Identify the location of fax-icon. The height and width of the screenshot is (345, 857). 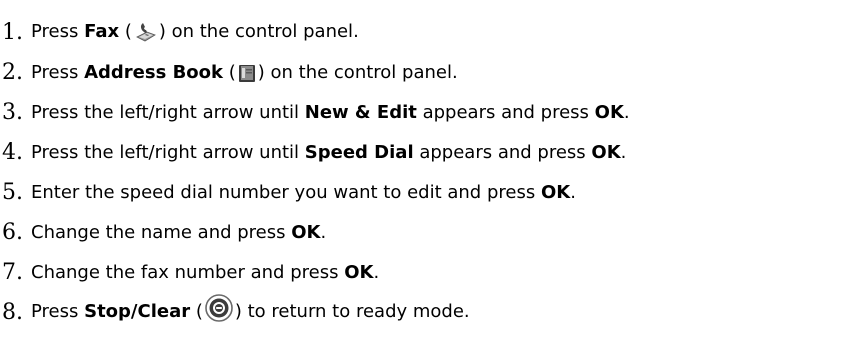
(145, 32).